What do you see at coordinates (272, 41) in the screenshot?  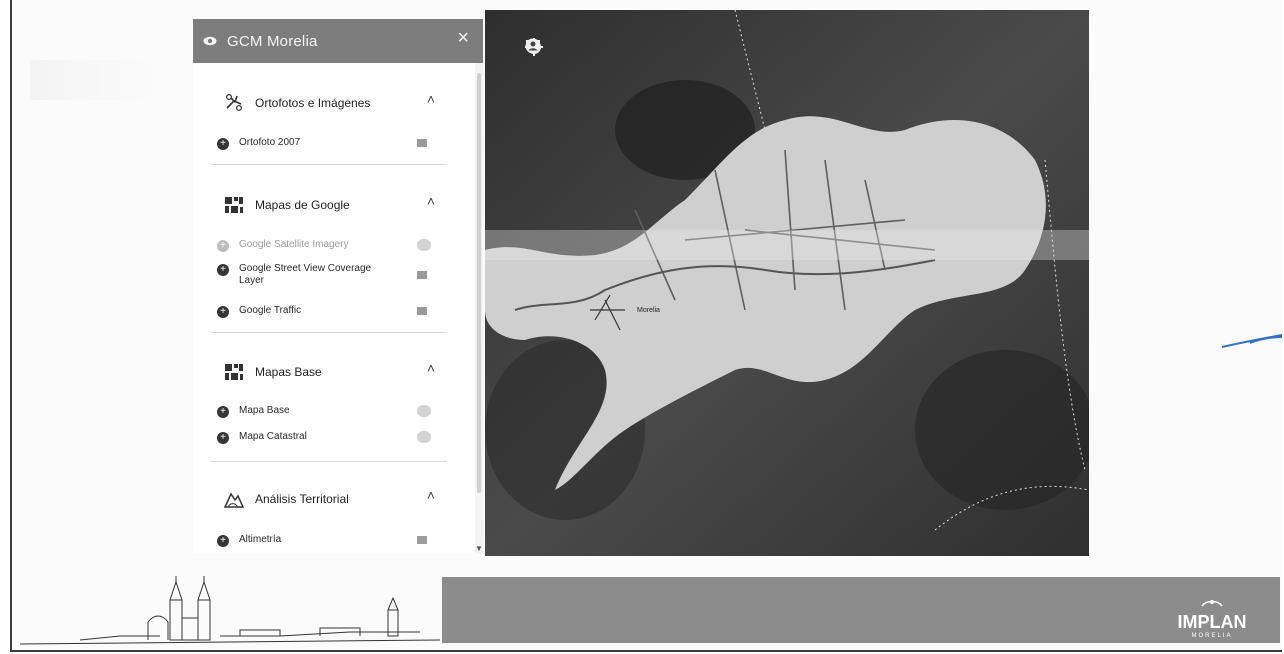 I see `panel-title: GCM Morelia` at bounding box center [272, 41].